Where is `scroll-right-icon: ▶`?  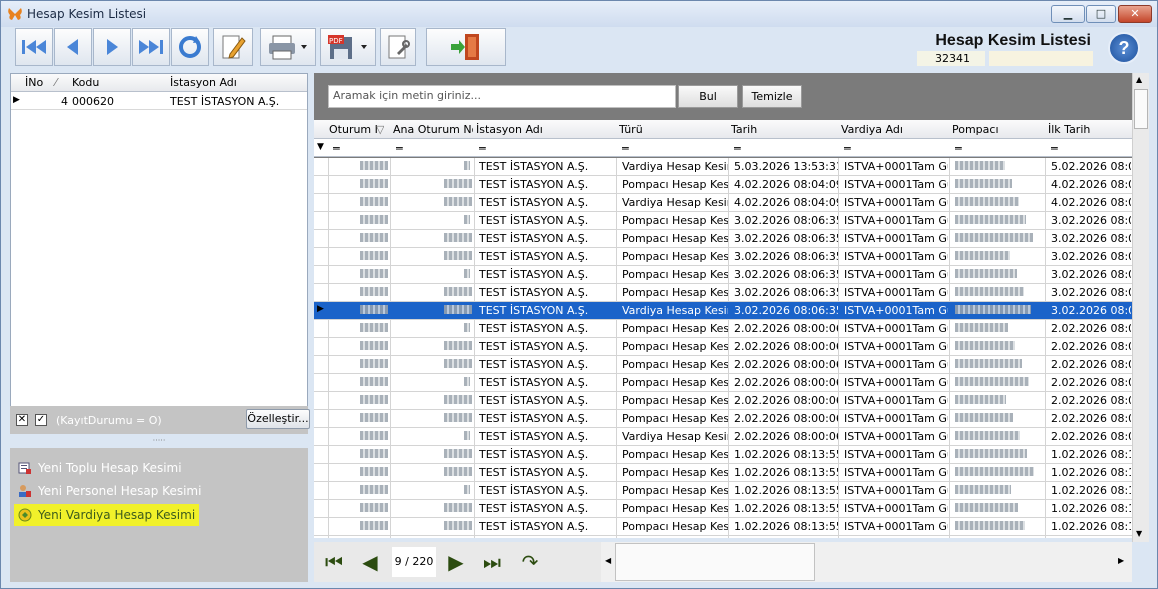
scroll-right-icon: ▶ is located at coordinates (1121, 560).